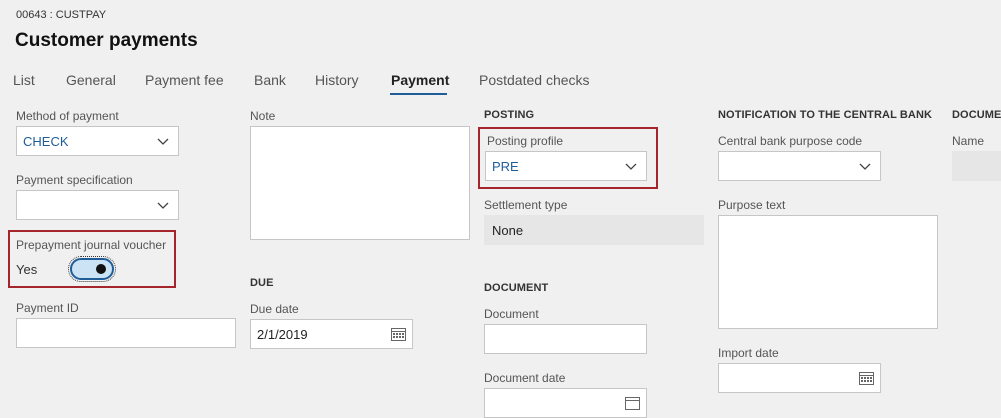 This screenshot has width=1001, height=418. I want to click on due-section-heading: DUE, so click(262, 283).